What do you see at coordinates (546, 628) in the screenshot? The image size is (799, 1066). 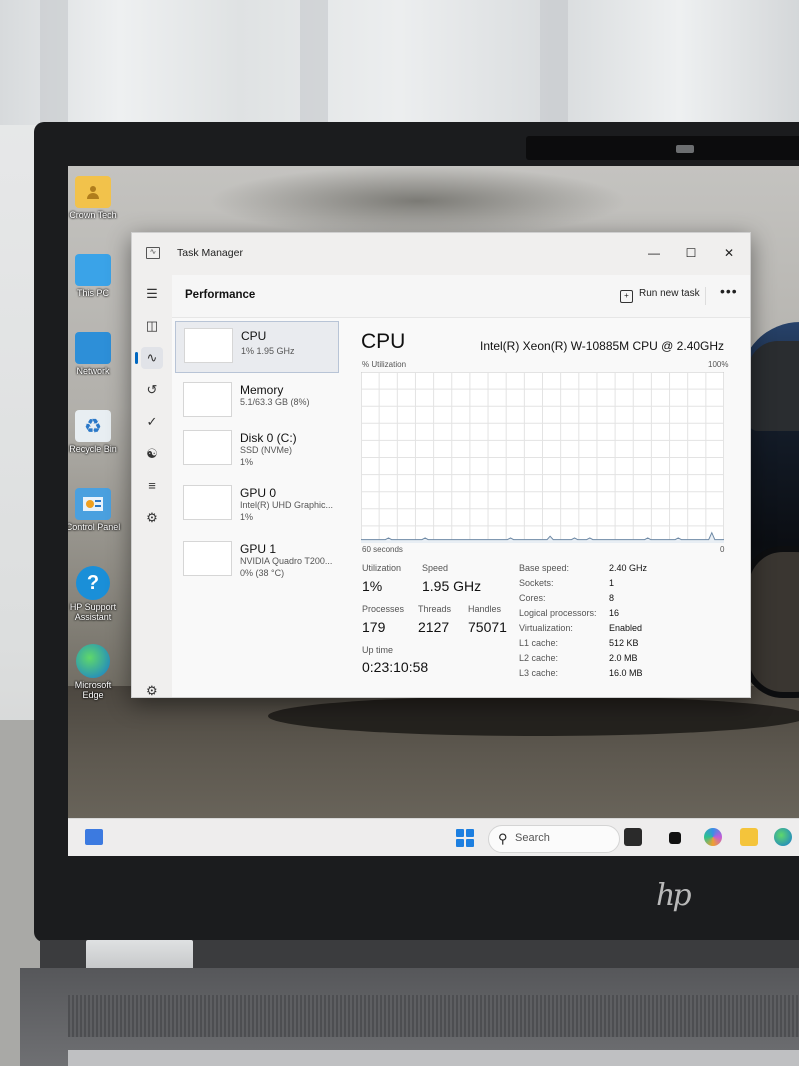 I see `spec-label: Virtualization:` at bounding box center [546, 628].